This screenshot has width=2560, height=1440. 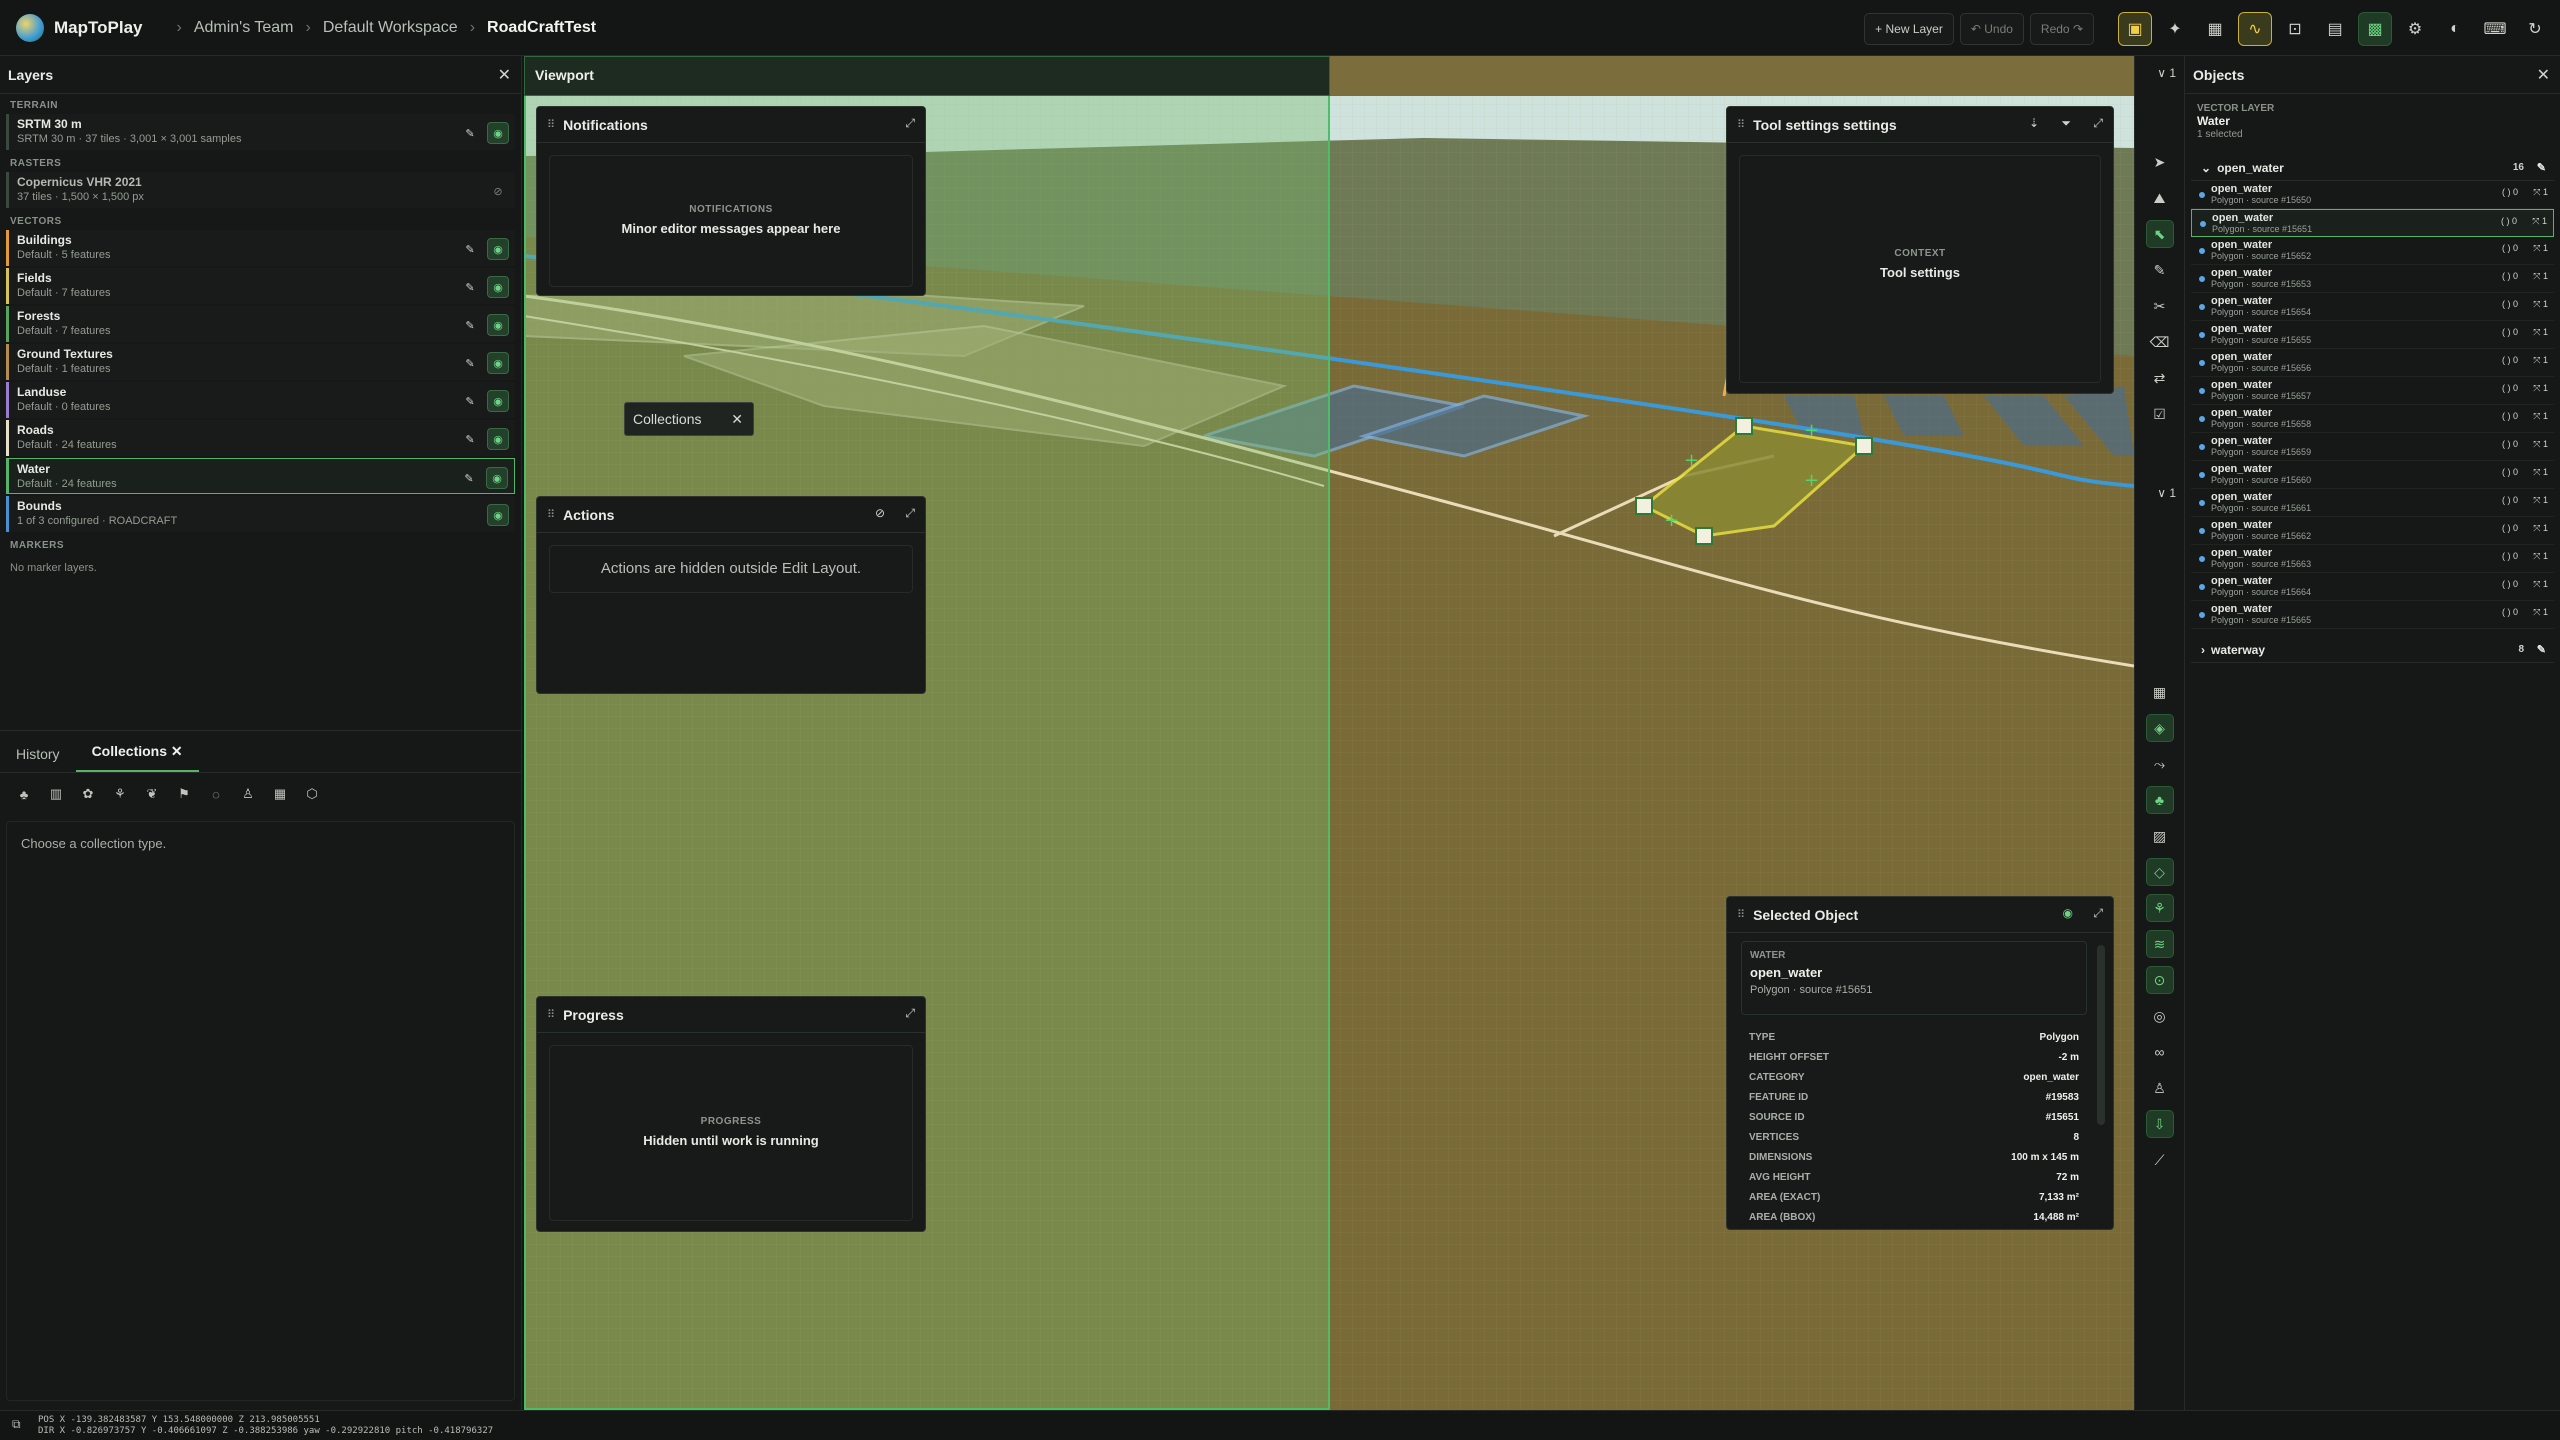 I want to click on sign-icon: ⚑, so click(x=184, y=794).